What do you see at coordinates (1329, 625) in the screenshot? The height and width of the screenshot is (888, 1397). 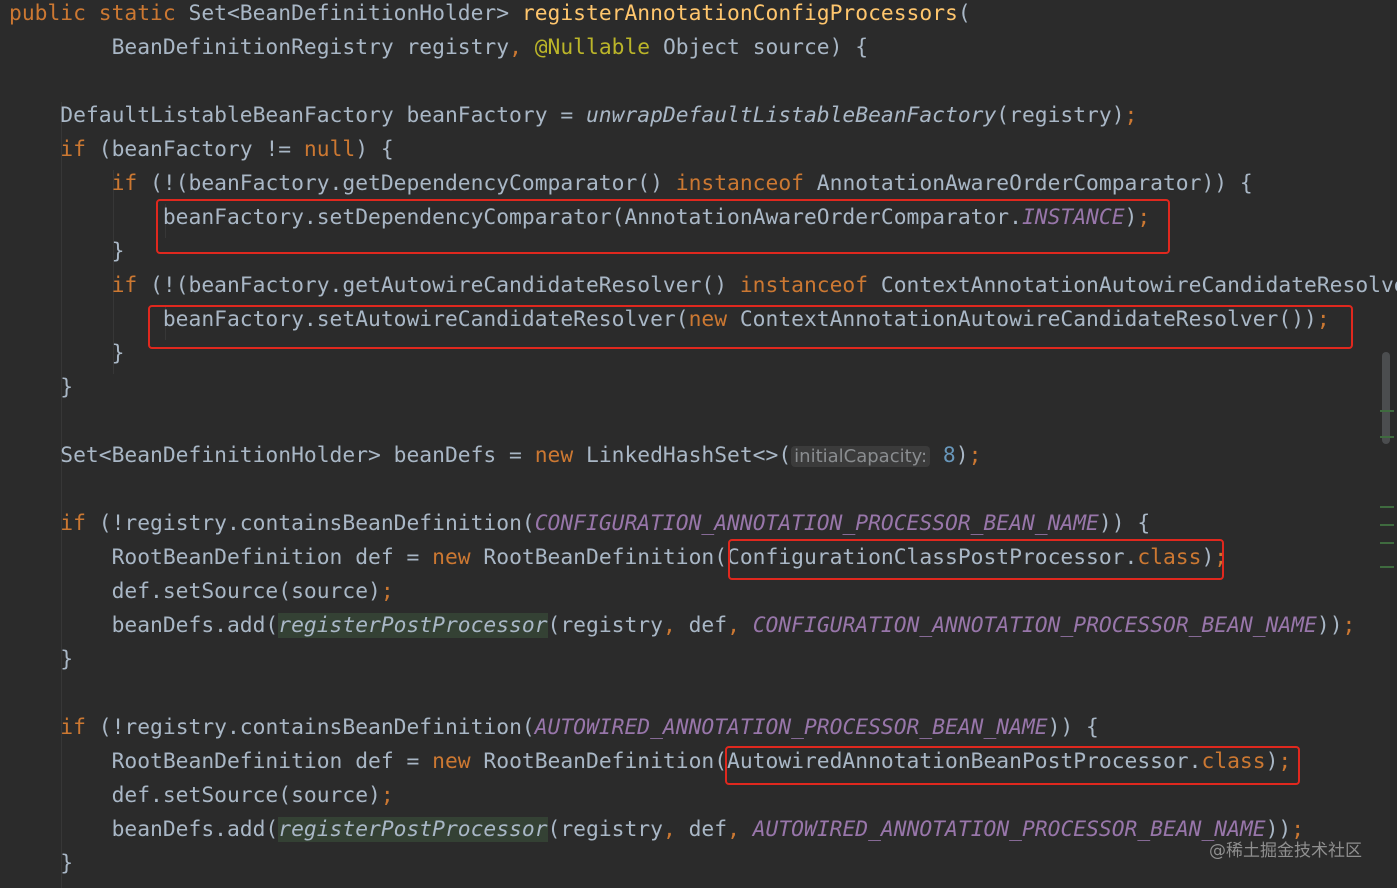 I see `code-token: ))` at bounding box center [1329, 625].